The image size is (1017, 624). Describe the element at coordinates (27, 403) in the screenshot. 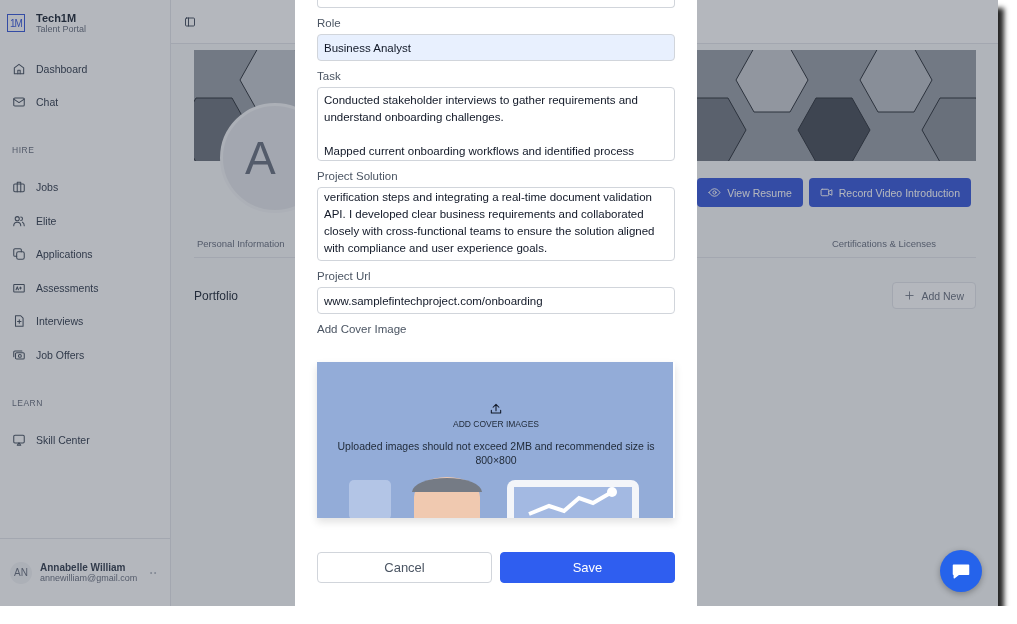

I see `section-heading: LEARN` at that location.